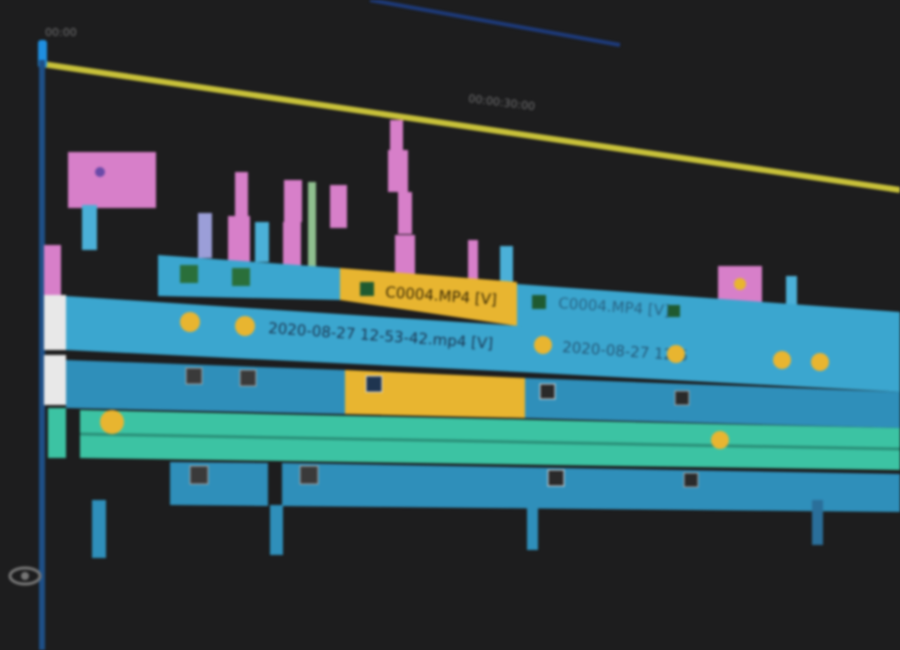 The image size is (900, 650). Describe the element at coordinates (61, 32) in the screenshot. I see `ruler-start-label: 00:00` at that location.